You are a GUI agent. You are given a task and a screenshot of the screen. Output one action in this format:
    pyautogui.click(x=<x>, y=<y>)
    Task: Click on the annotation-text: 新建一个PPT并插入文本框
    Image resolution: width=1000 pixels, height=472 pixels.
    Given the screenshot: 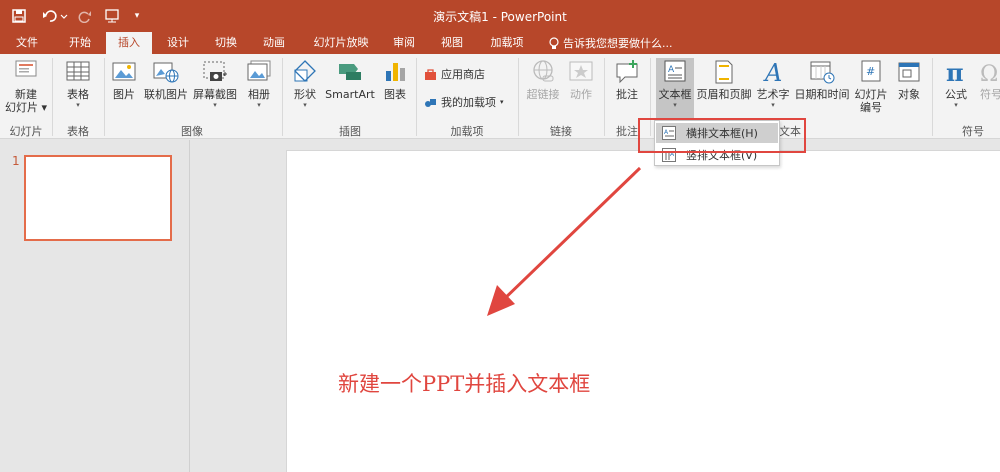 What is the action you would take?
    pyautogui.click(x=464, y=384)
    